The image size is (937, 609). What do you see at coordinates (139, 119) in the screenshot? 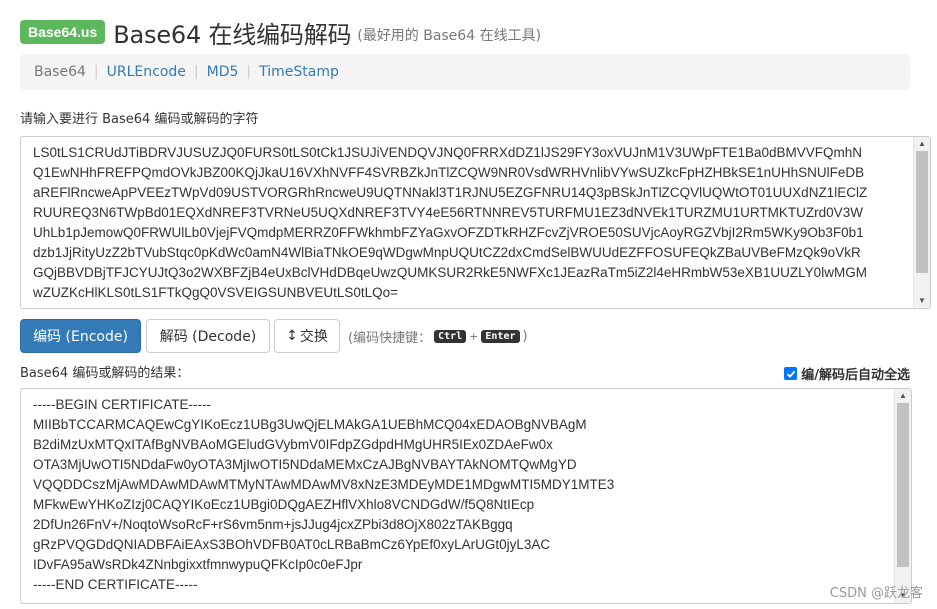
I see `input-label: 请输入要进行 Base64 编码或解码的字符` at bounding box center [139, 119].